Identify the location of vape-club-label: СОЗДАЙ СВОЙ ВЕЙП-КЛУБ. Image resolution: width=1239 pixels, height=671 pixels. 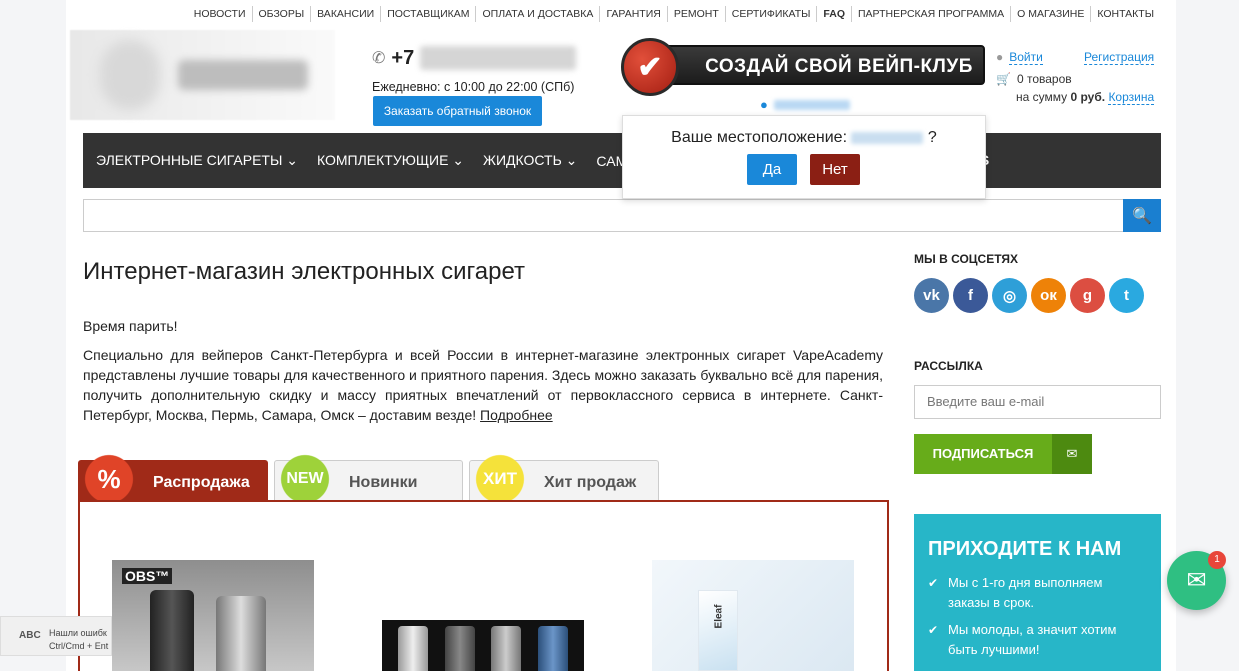
(839, 66).